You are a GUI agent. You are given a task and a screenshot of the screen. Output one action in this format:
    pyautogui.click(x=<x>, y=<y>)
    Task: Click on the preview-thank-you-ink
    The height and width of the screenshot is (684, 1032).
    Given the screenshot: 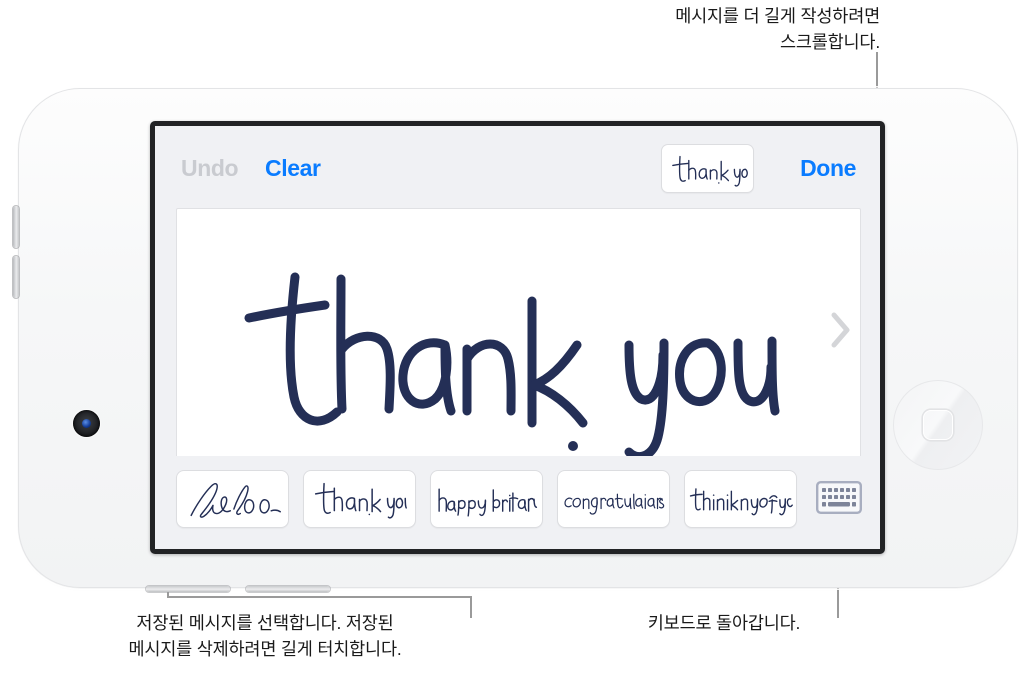 What is the action you would take?
    pyautogui.click(x=709, y=171)
    